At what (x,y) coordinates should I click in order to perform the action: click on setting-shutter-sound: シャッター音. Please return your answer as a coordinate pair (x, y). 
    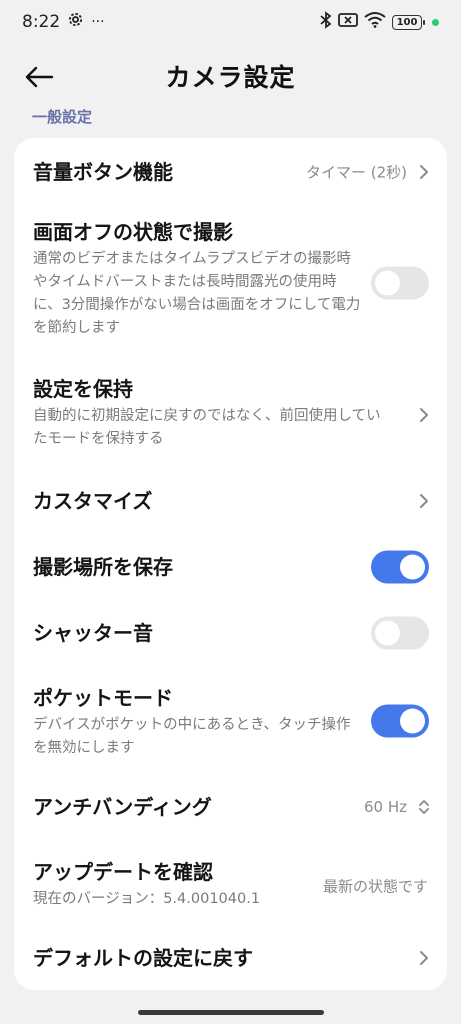
    Looking at the image, I should click on (230, 633).